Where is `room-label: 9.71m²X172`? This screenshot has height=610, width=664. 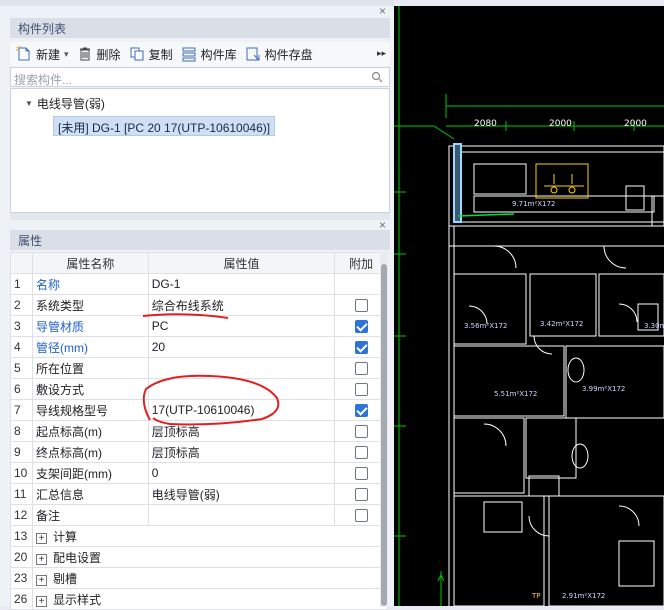 room-label: 9.71m²X172 is located at coordinates (533, 204).